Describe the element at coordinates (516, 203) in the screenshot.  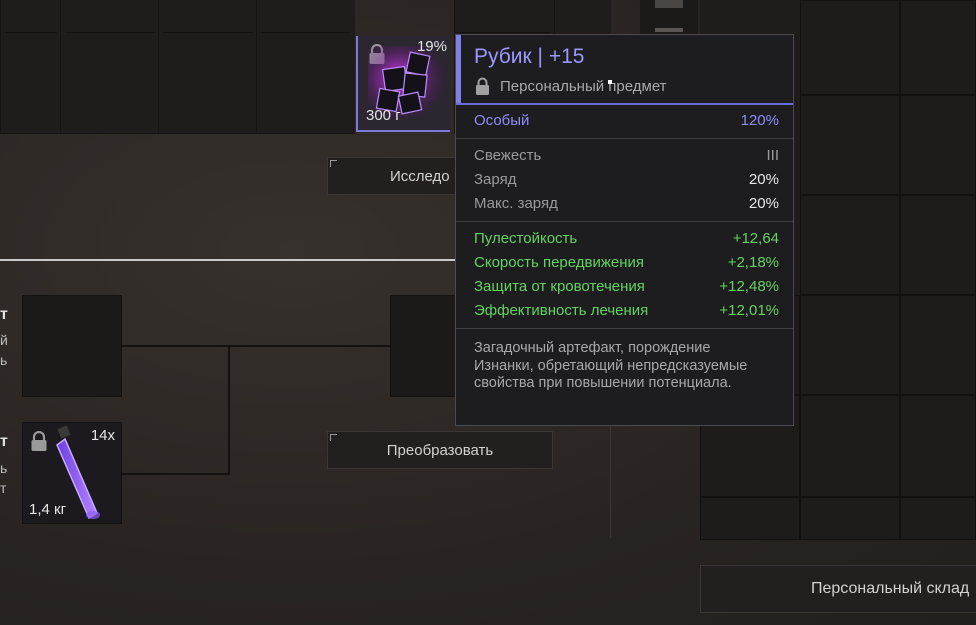
I see `prop-label: Макс. заряд` at that location.